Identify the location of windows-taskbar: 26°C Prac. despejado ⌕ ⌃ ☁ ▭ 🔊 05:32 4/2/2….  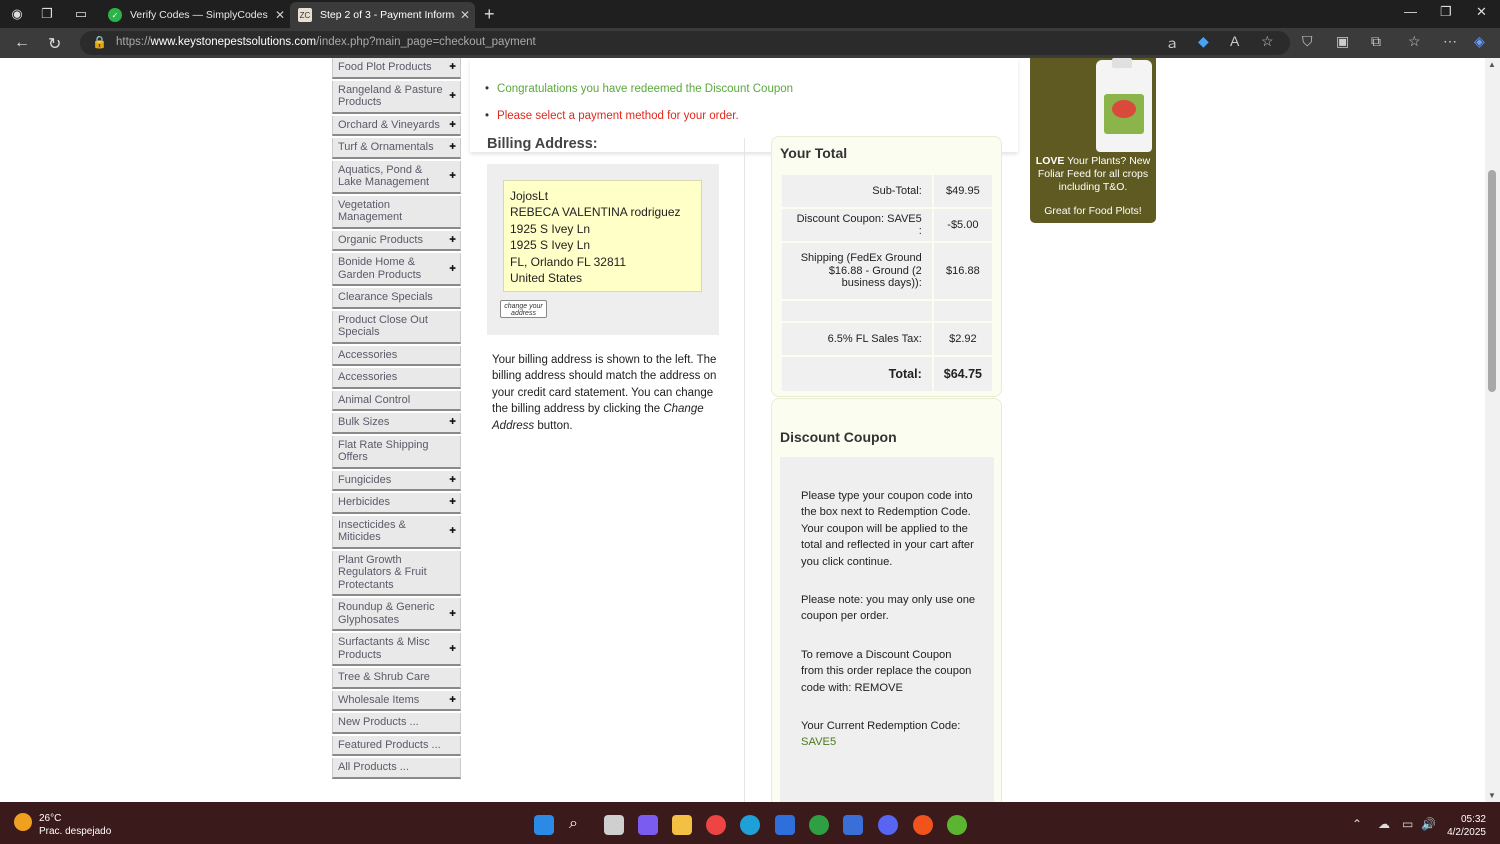
(750, 823).